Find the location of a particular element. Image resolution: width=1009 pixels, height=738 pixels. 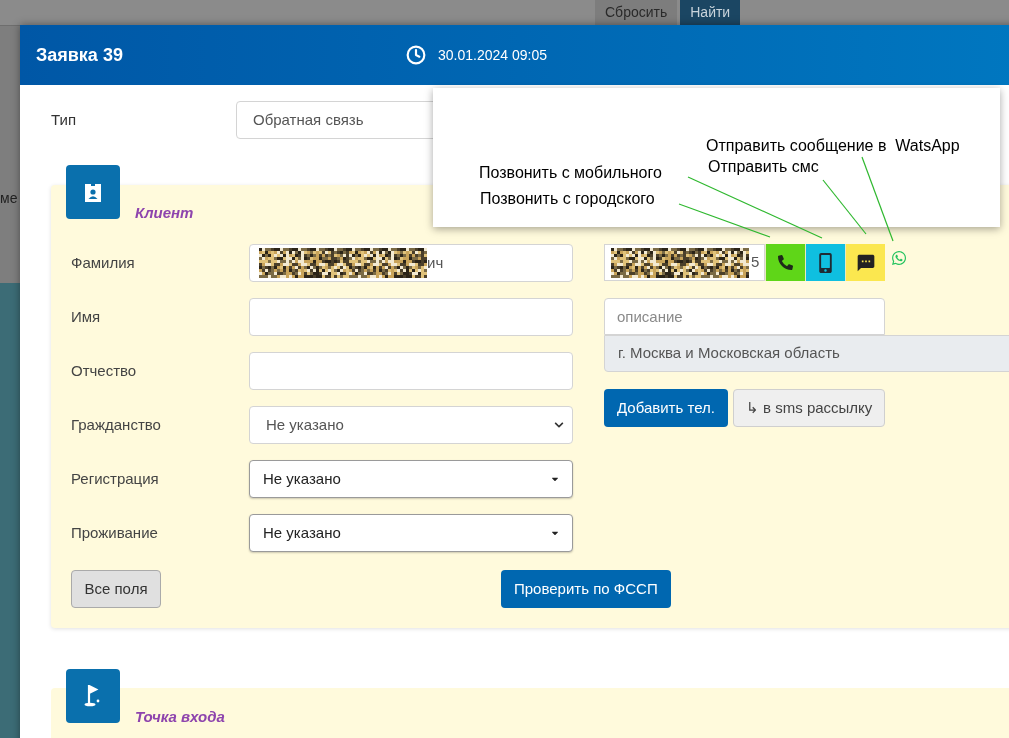

clock-icon is located at coordinates (416, 55).